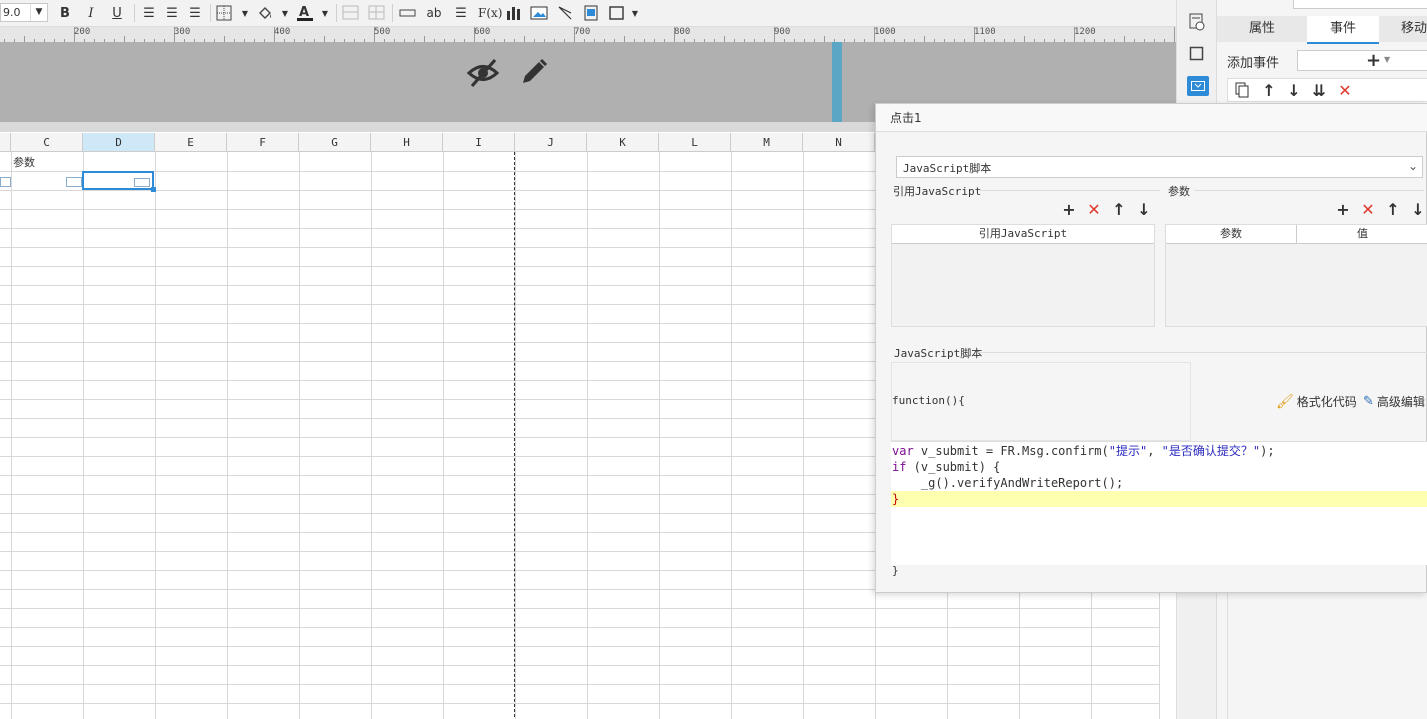  Describe the element at coordinates (24, 162) in the screenshot. I see `cell-c1: 参数` at that location.